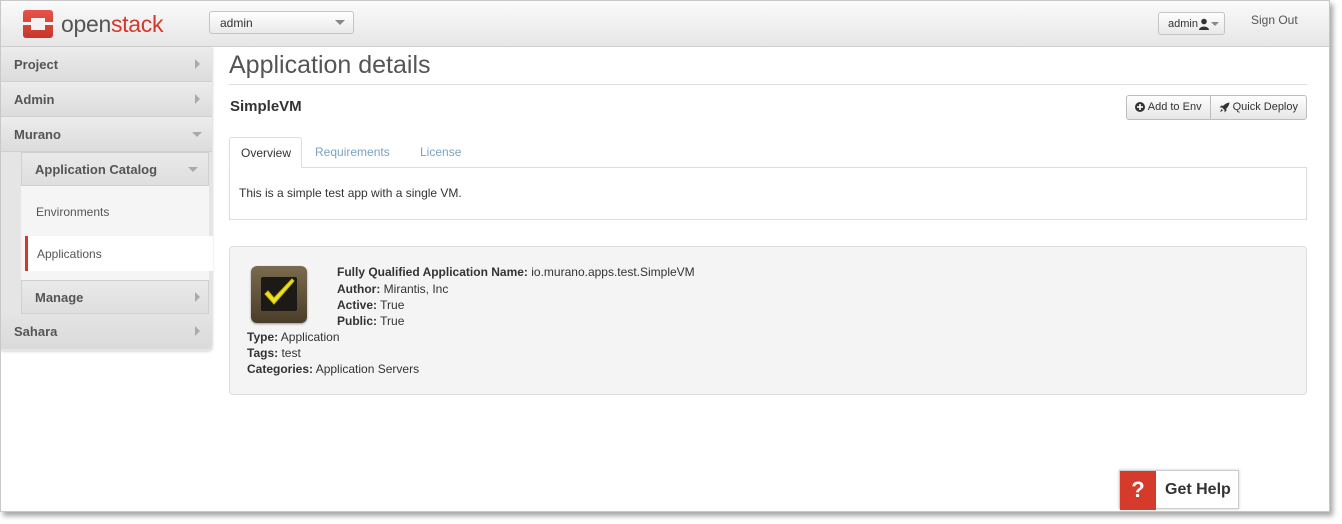 Image resolution: width=1342 pixels, height=524 pixels. Describe the element at coordinates (611, 272) in the screenshot. I see `info-fqn-value: io.murano.apps.test.SimpleVM` at that location.